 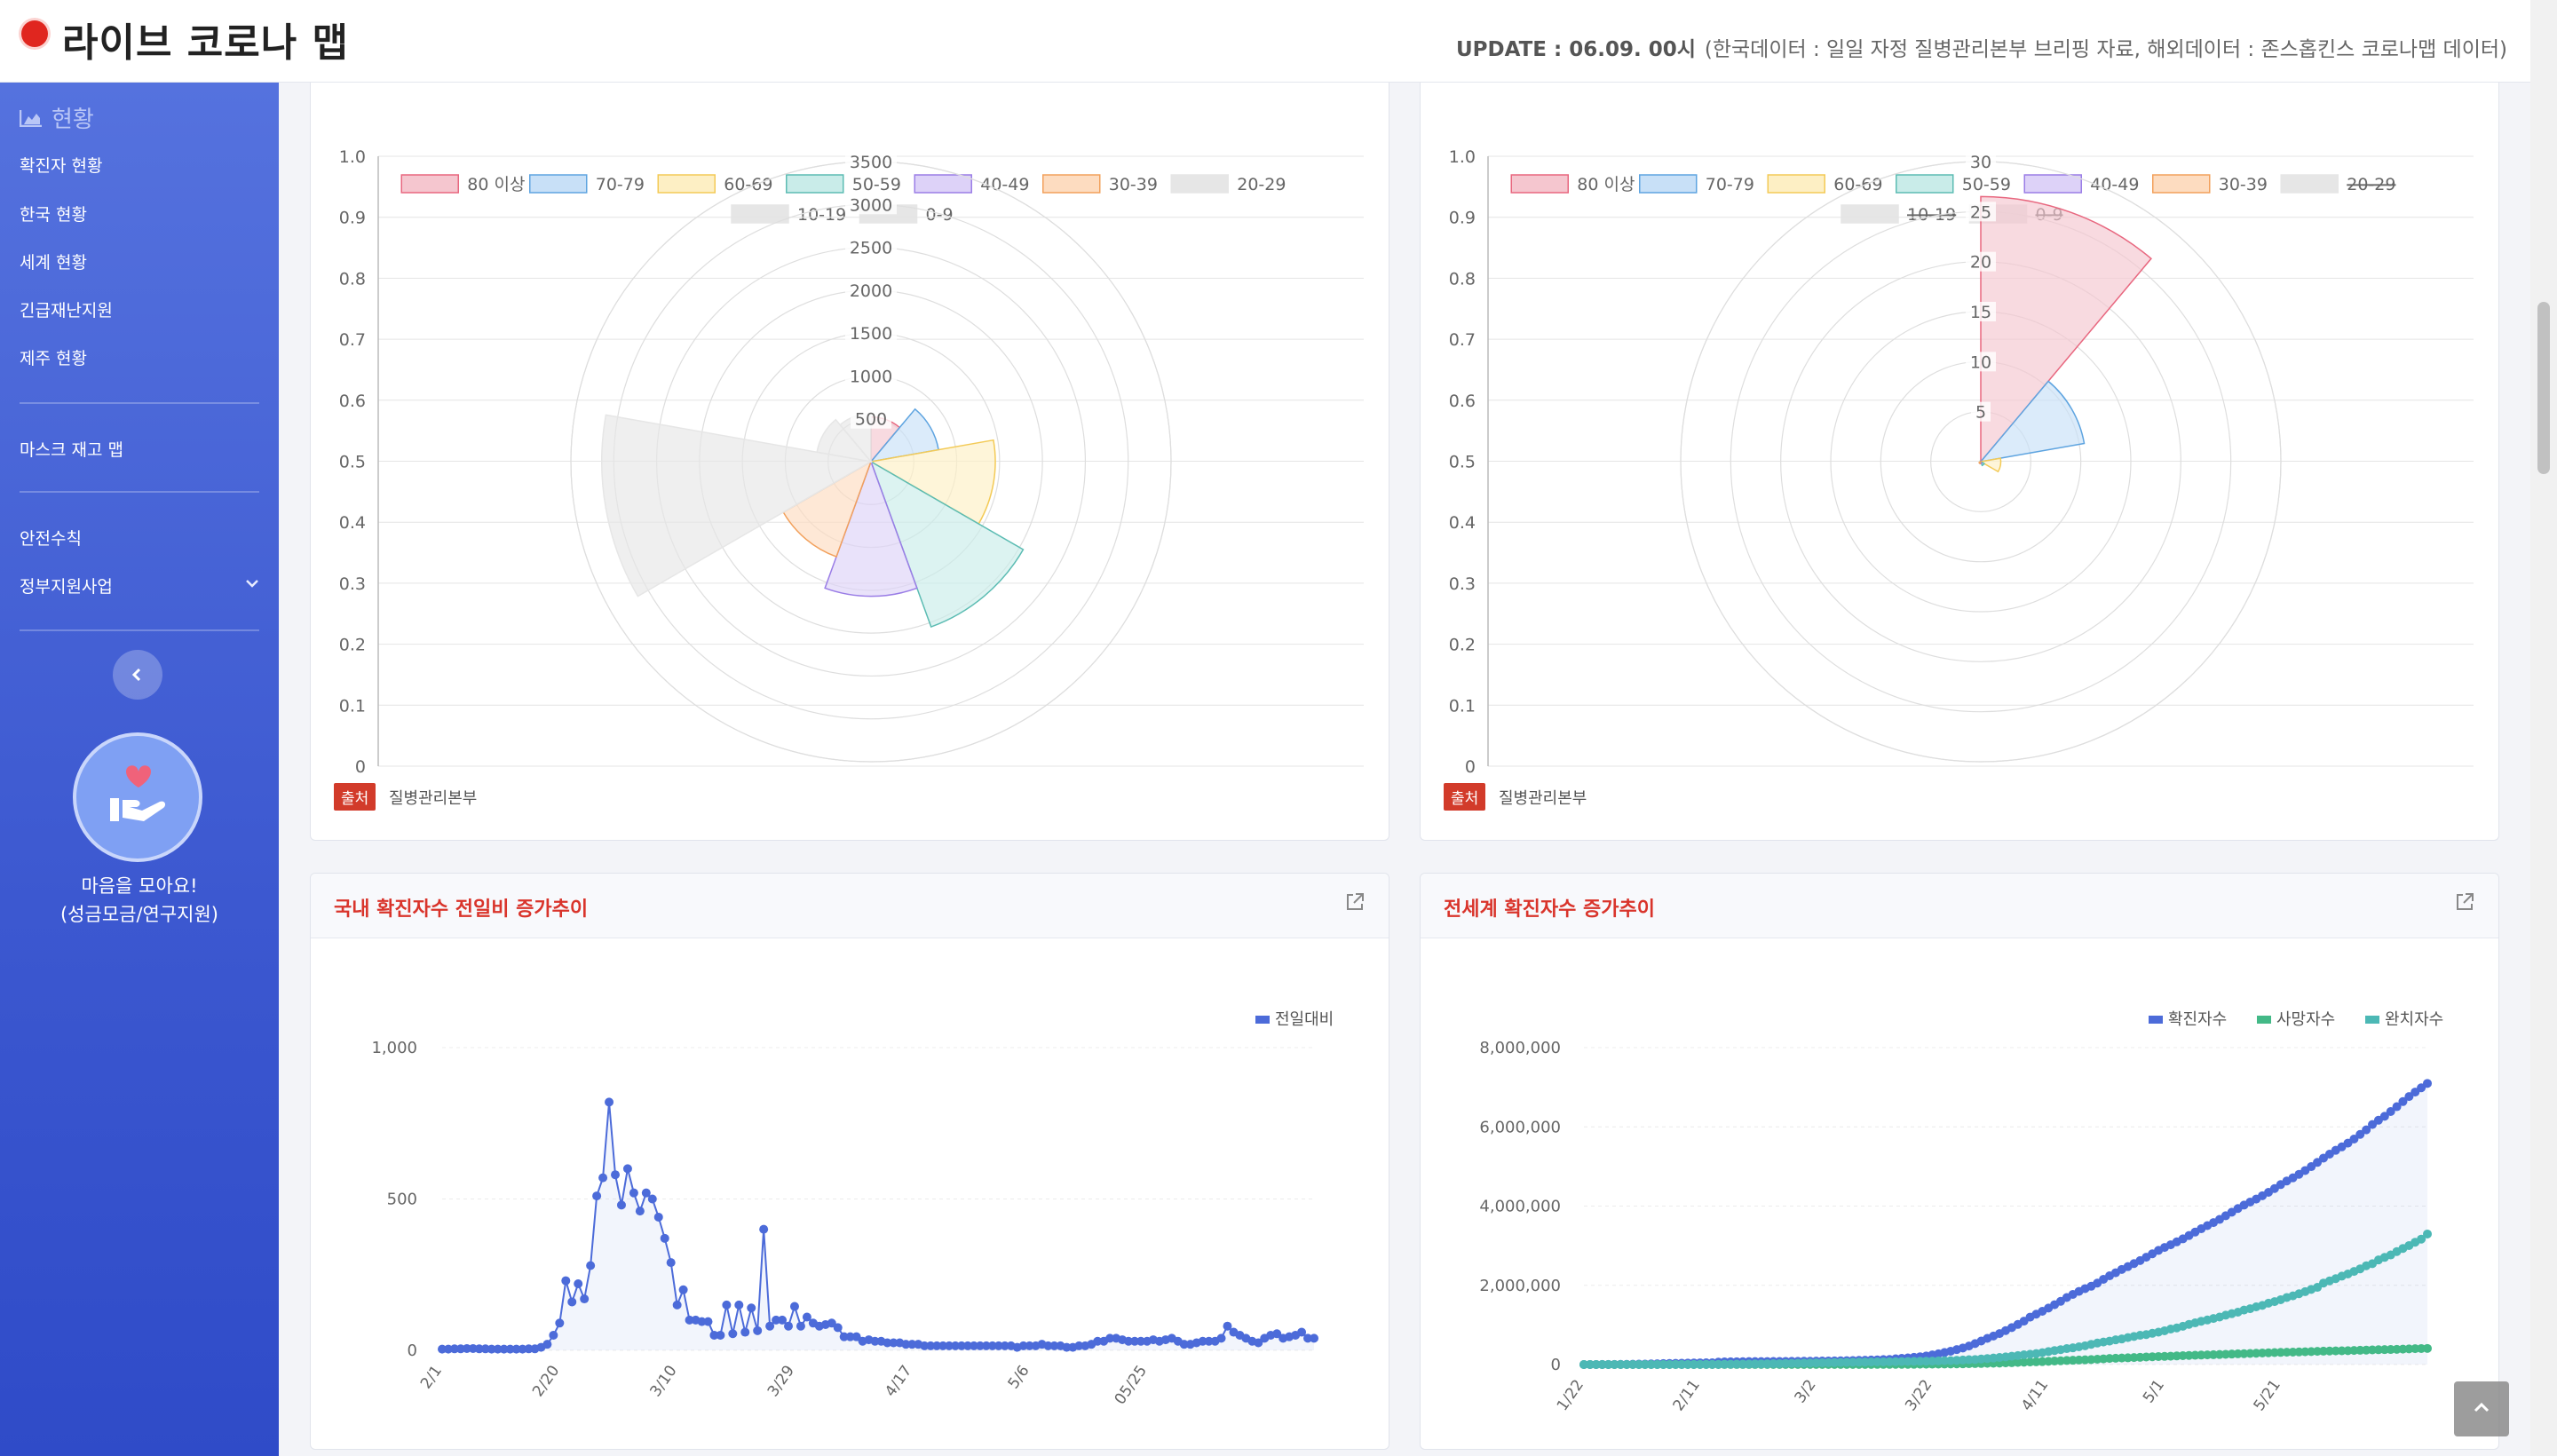 What do you see at coordinates (394, 1048) in the screenshot?
I see `y-tick-label: 1,000` at bounding box center [394, 1048].